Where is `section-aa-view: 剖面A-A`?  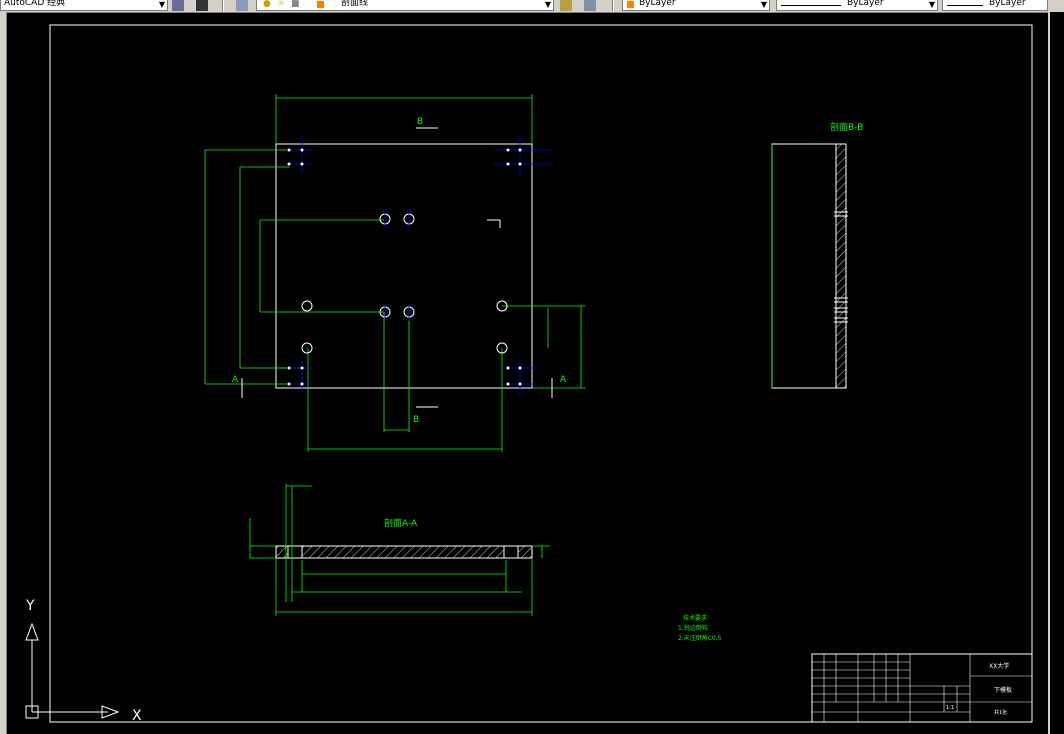 section-aa-view: 剖面A-A is located at coordinates (399, 550).